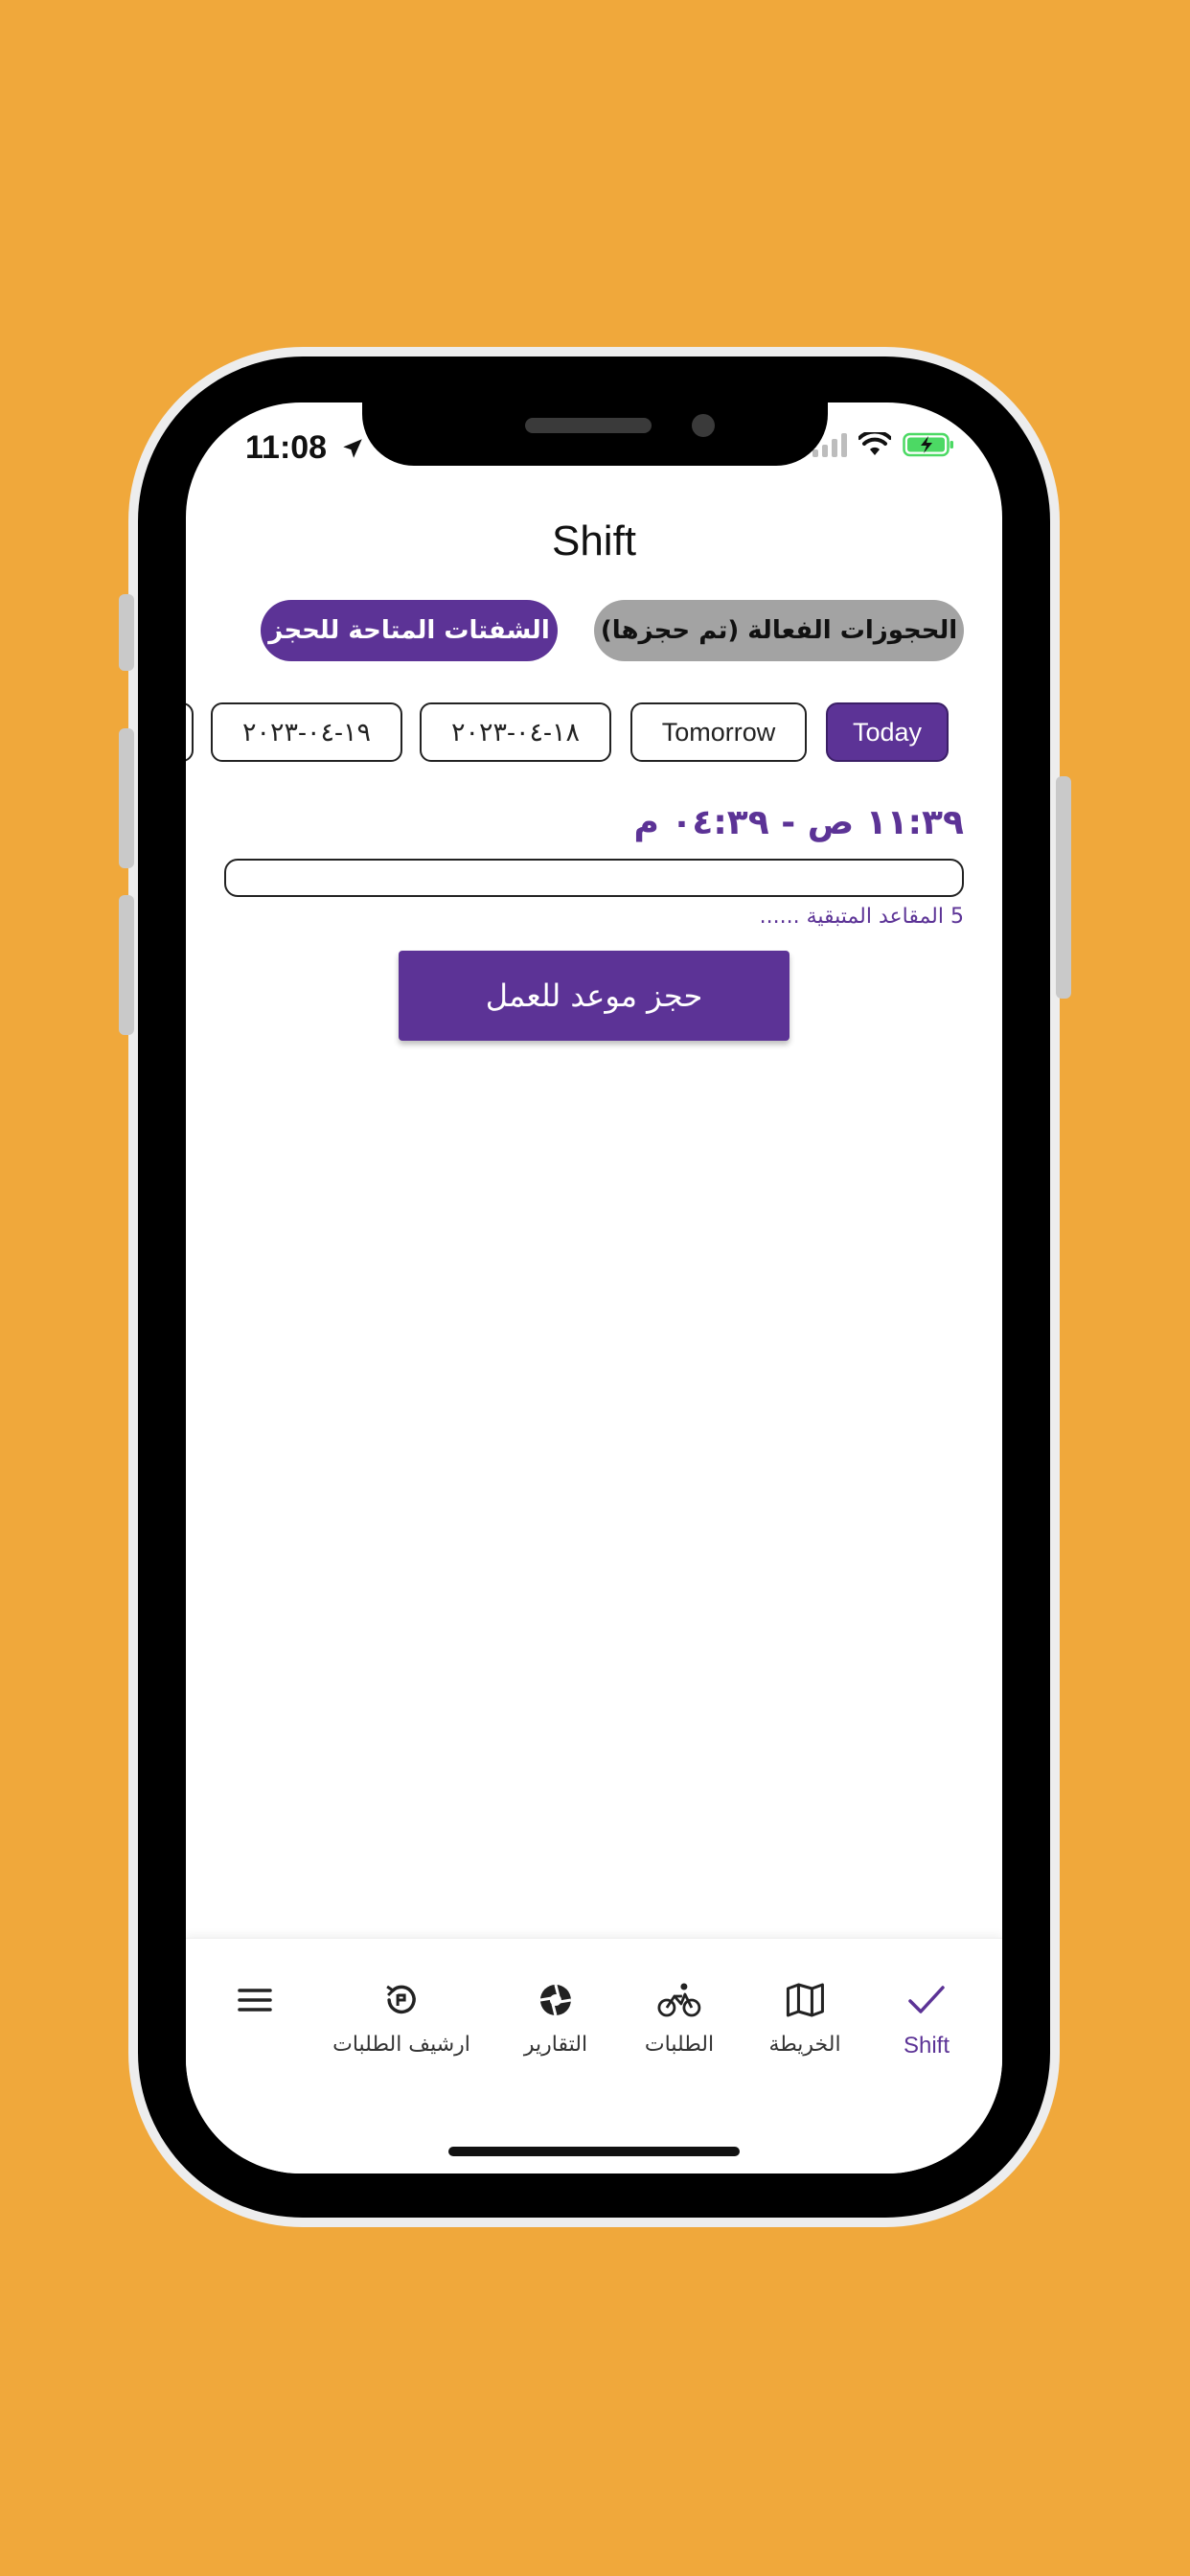 The height and width of the screenshot is (2576, 1190). Describe the element at coordinates (927, 1999) in the screenshot. I see `checkmark-icon` at that location.